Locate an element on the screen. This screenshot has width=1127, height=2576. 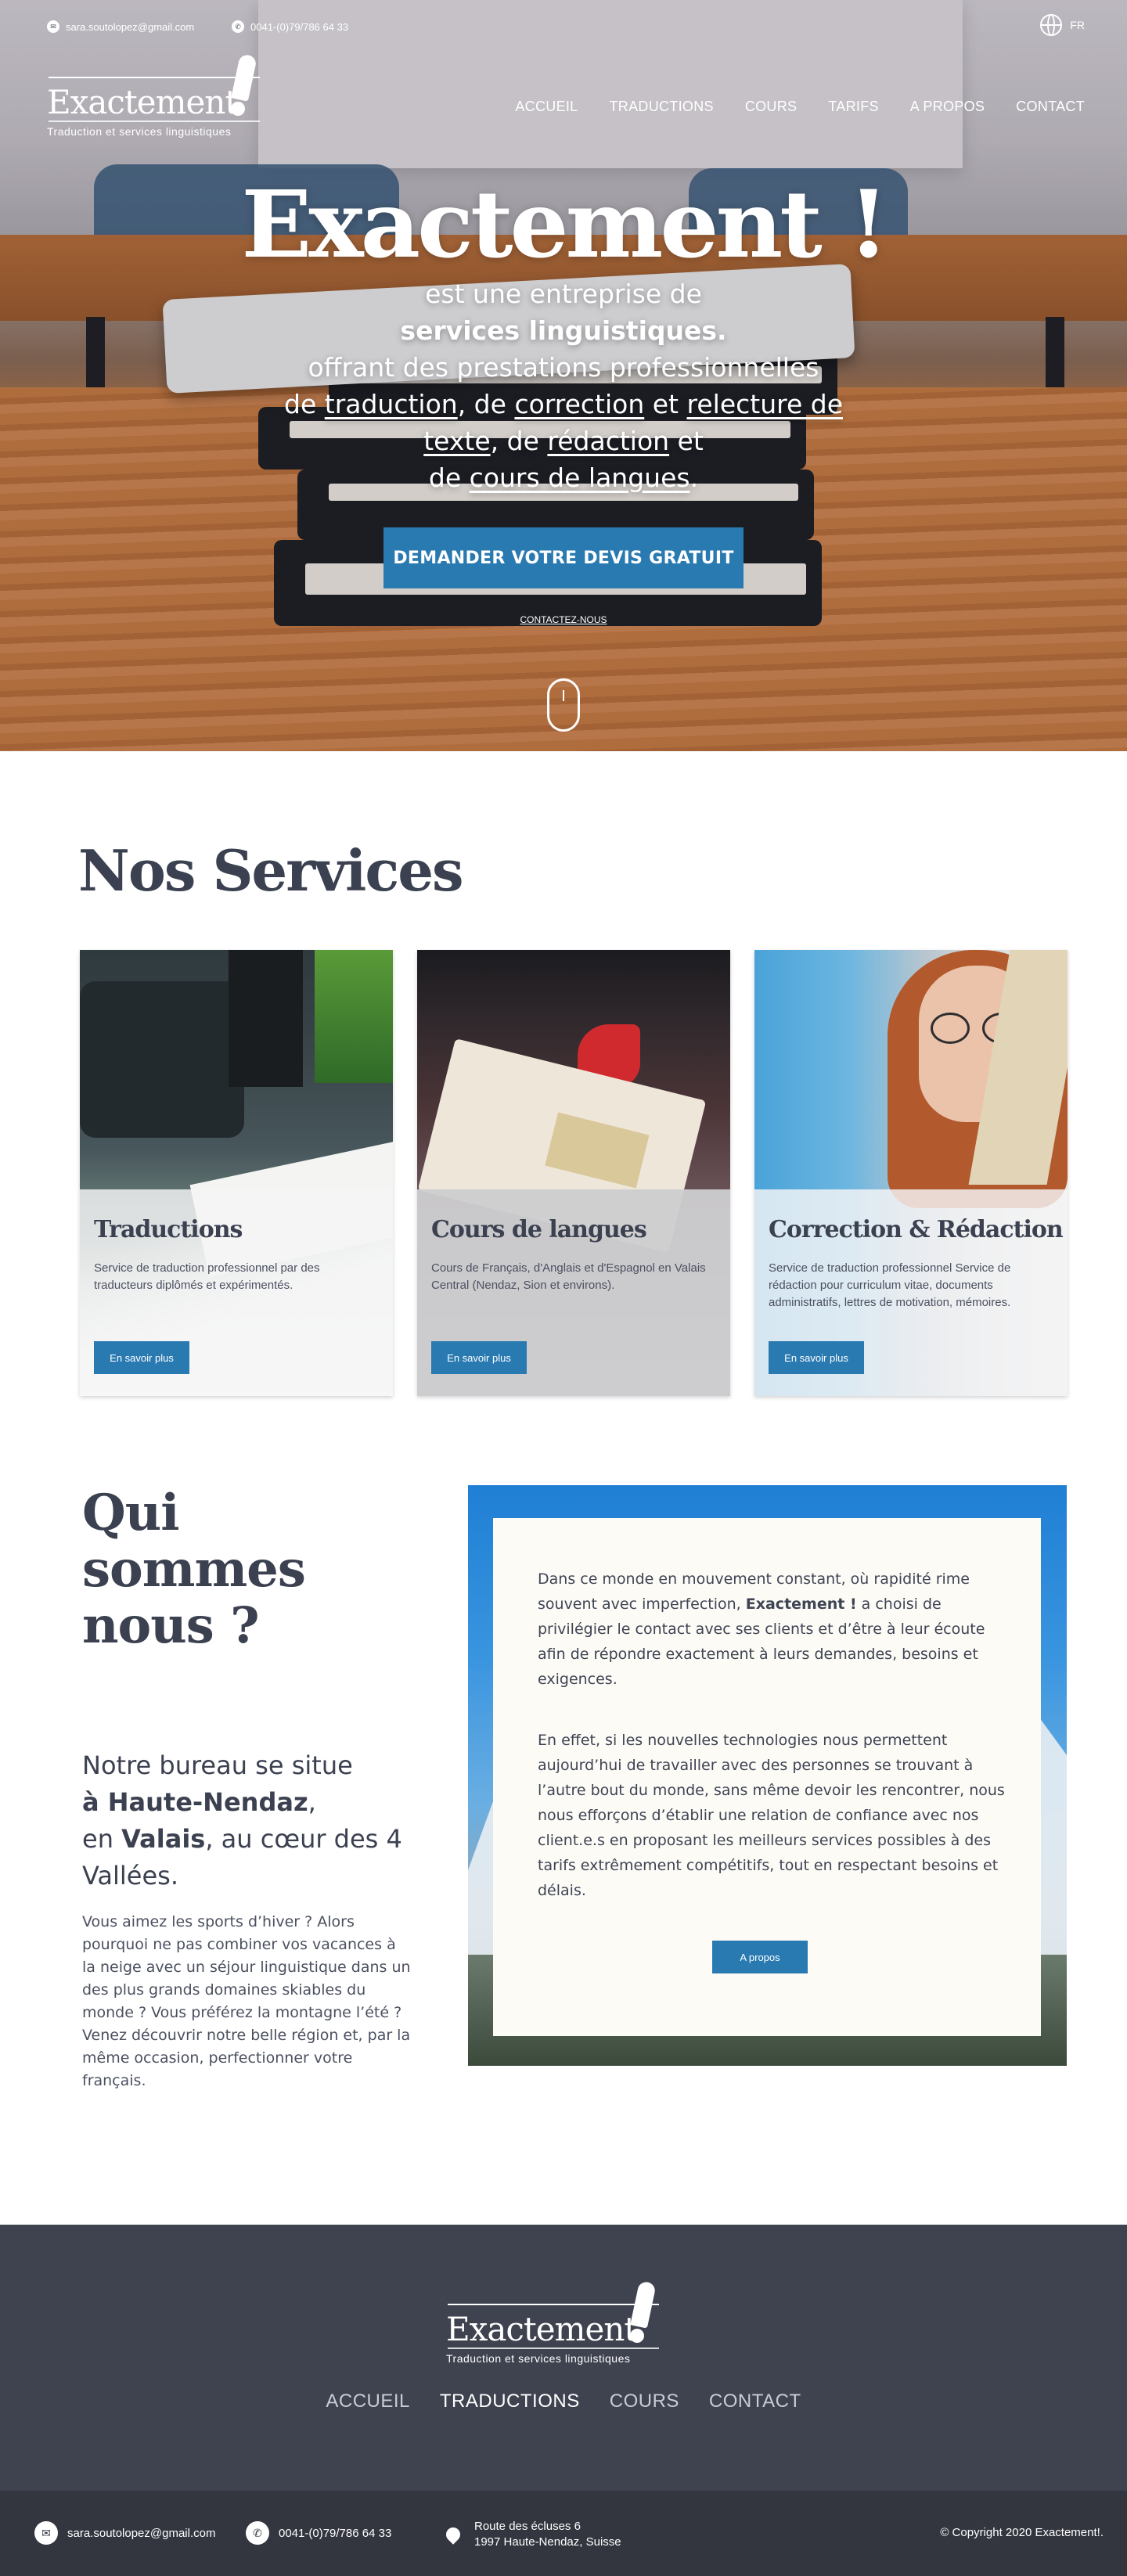
footer-phone-text: 0041-(0)79/786 64 33 is located at coordinates (335, 2533).